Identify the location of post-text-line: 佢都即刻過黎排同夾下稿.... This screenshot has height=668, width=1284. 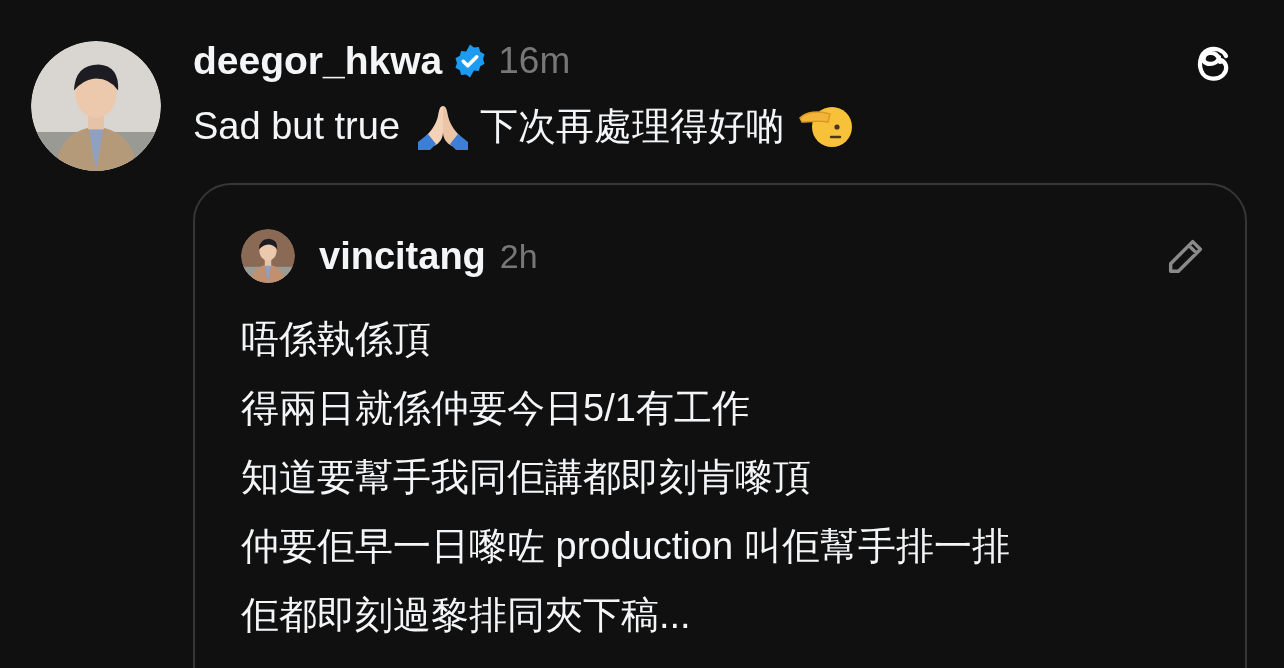
(466, 615).